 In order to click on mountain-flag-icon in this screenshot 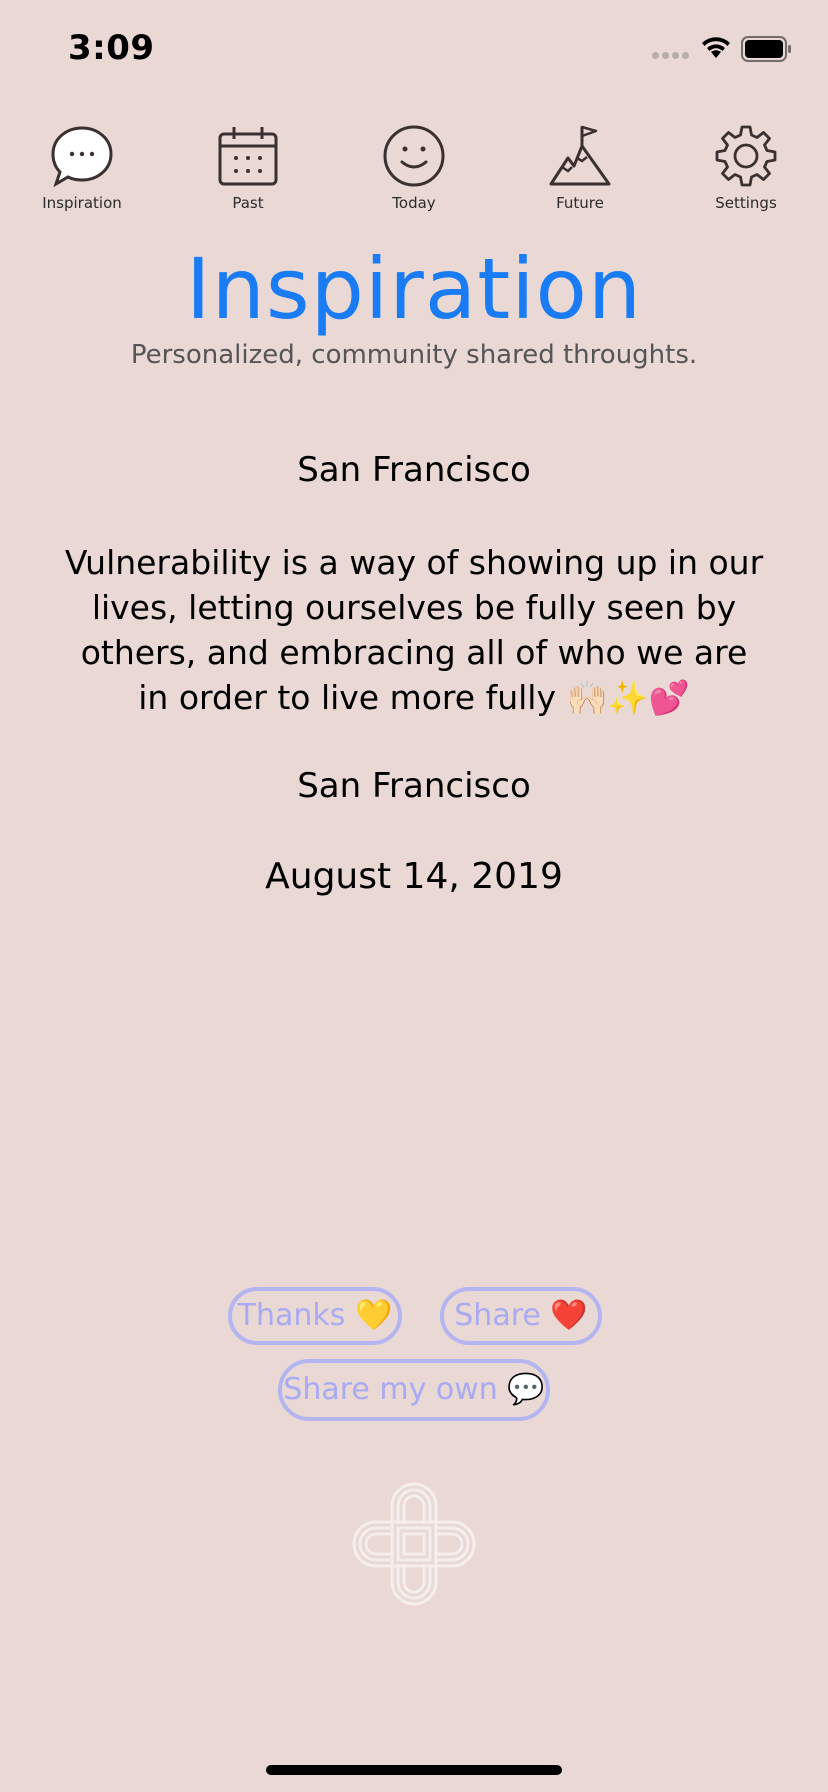, I will do `click(580, 155)`.